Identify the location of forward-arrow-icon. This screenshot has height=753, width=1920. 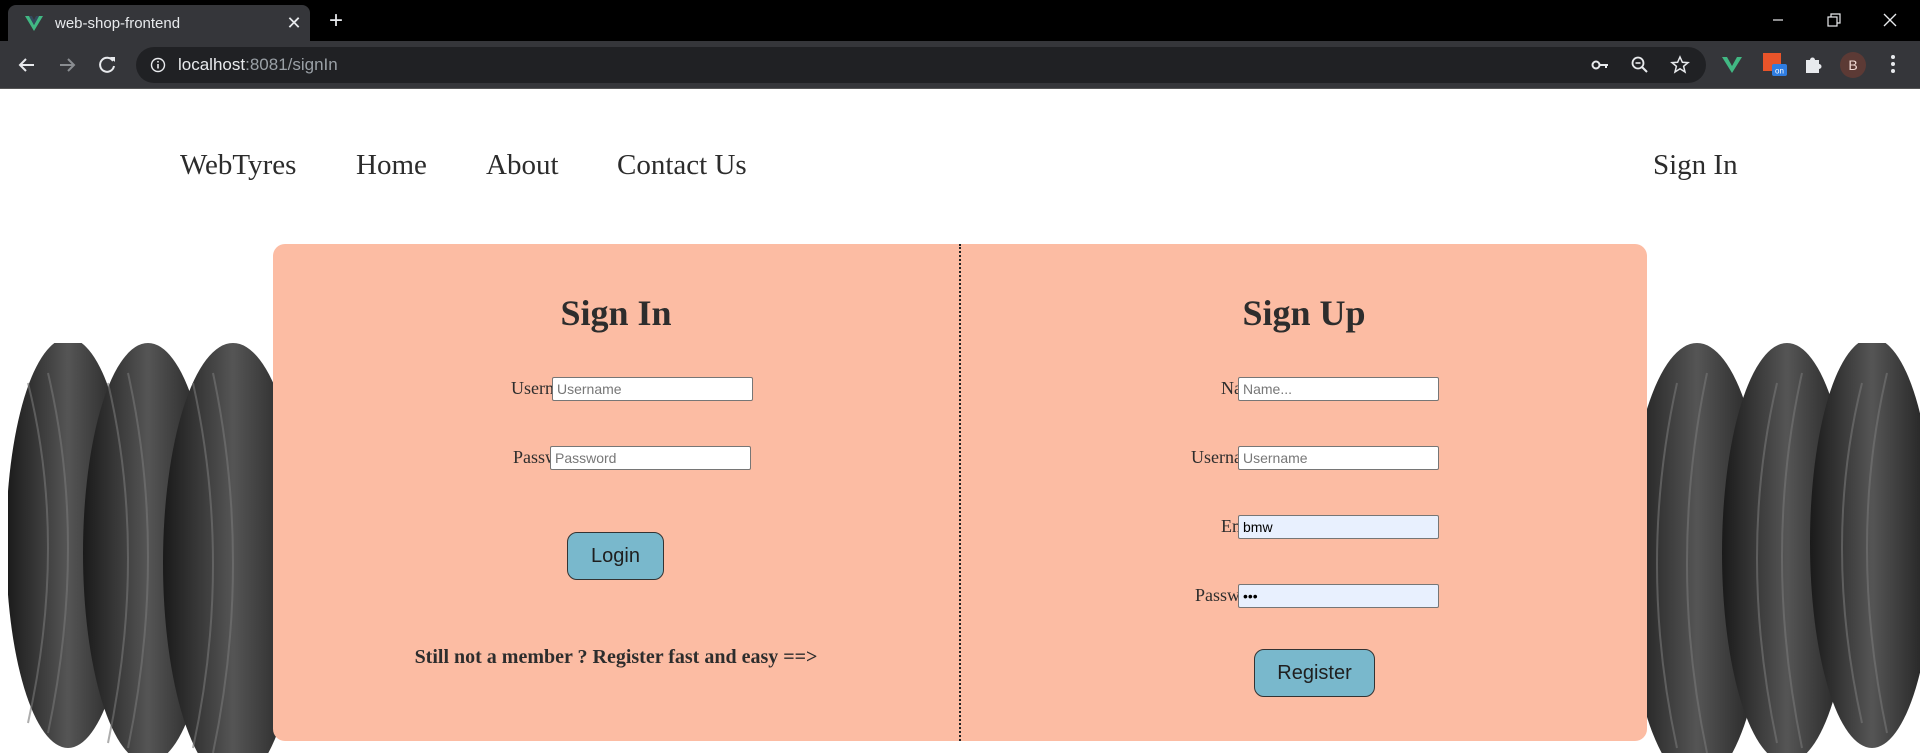
(67, 65).